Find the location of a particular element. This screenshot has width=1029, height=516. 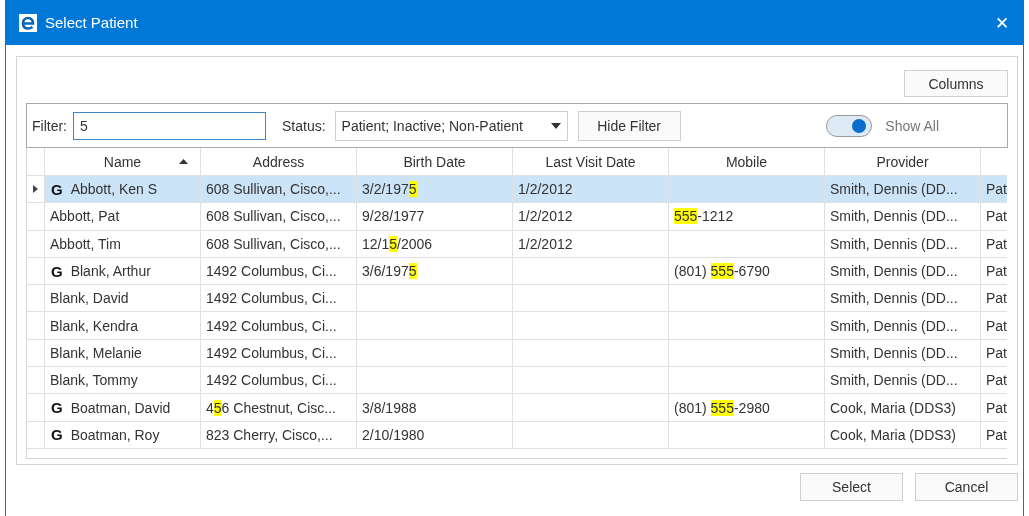

column-header: Address is located at coordinates (279, 161).